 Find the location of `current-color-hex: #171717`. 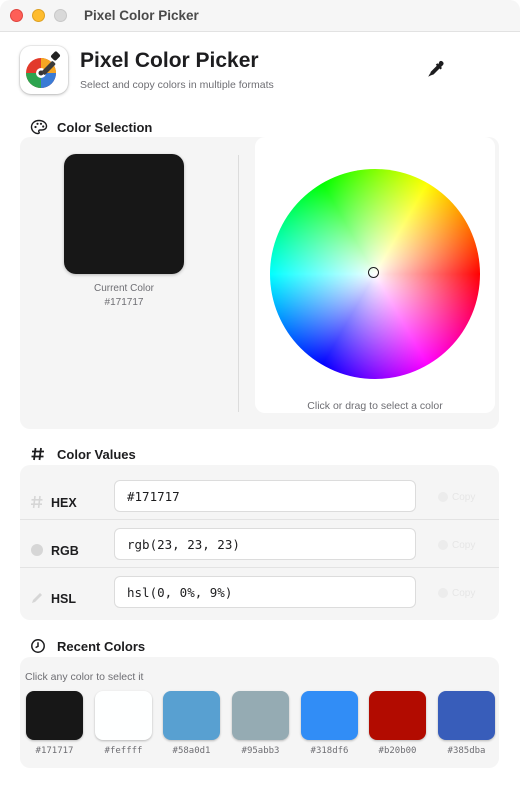

current-color-hex: #171717 is located at coordinates (124, 302).